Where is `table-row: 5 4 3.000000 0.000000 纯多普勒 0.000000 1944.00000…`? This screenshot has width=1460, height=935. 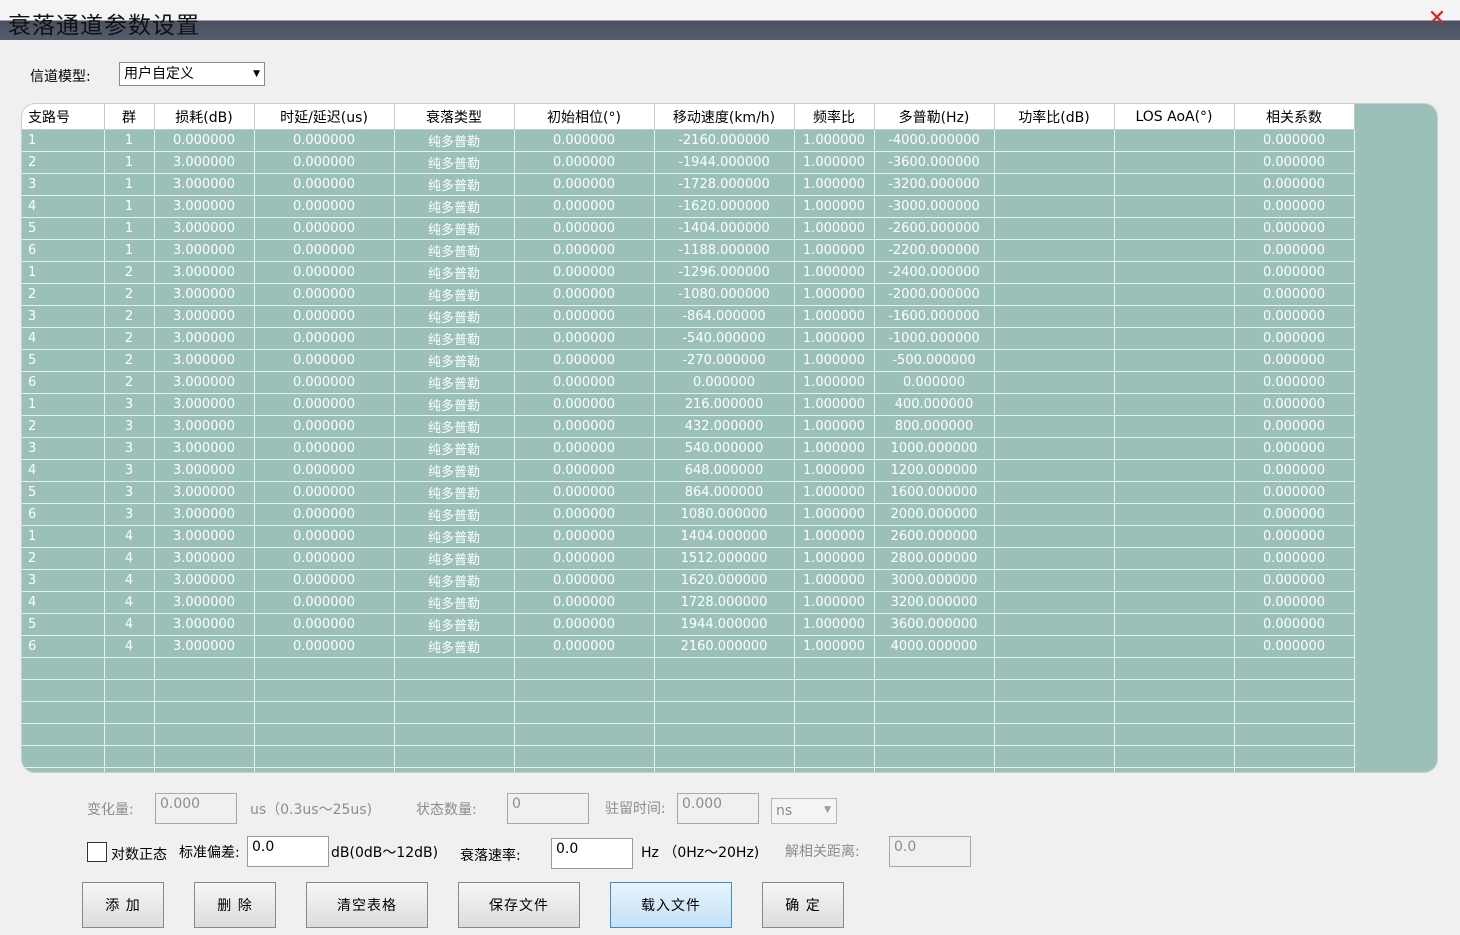
table-row: 5 4 3.000000 0.000000 纯多普勒 0.000000 1944.00000… is located at coordinates (688, 624).